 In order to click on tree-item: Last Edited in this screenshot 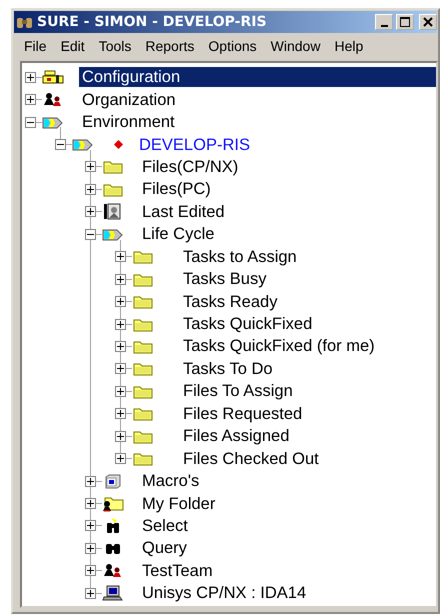, I will do `click(183, 212)`.